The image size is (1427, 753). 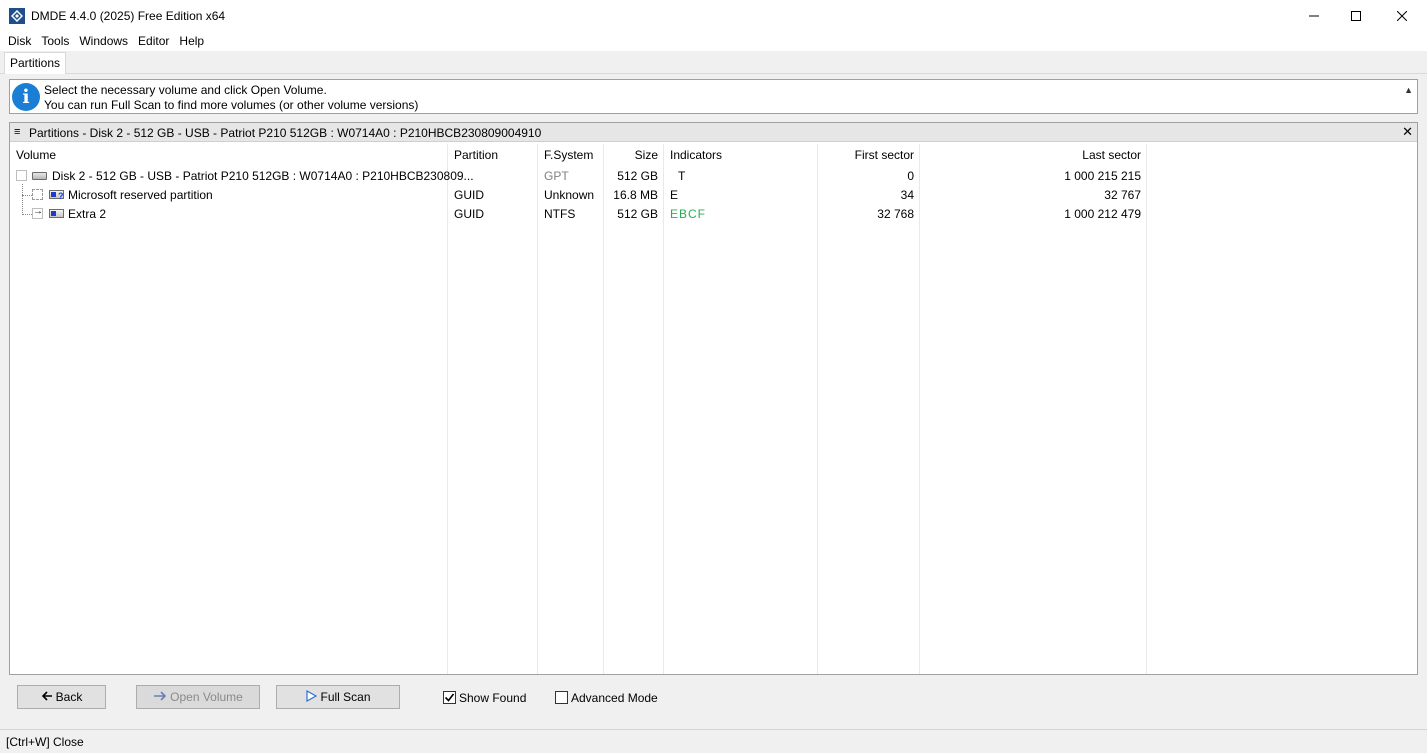 What do you see at coordinates (696, 155) in the screenshot?
I see `column-header-indicators: Indicators` at bounding box center [696, 155].